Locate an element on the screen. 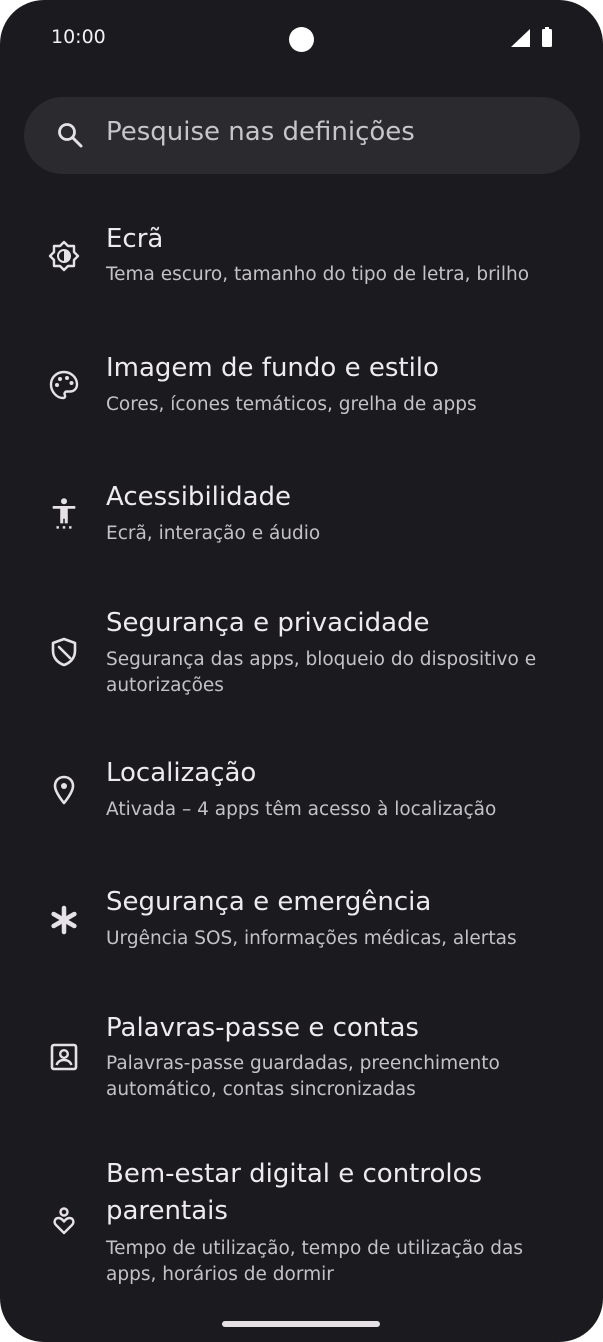  search-placeholder: Pesquise nas definições is located at coordinates (260, 132).